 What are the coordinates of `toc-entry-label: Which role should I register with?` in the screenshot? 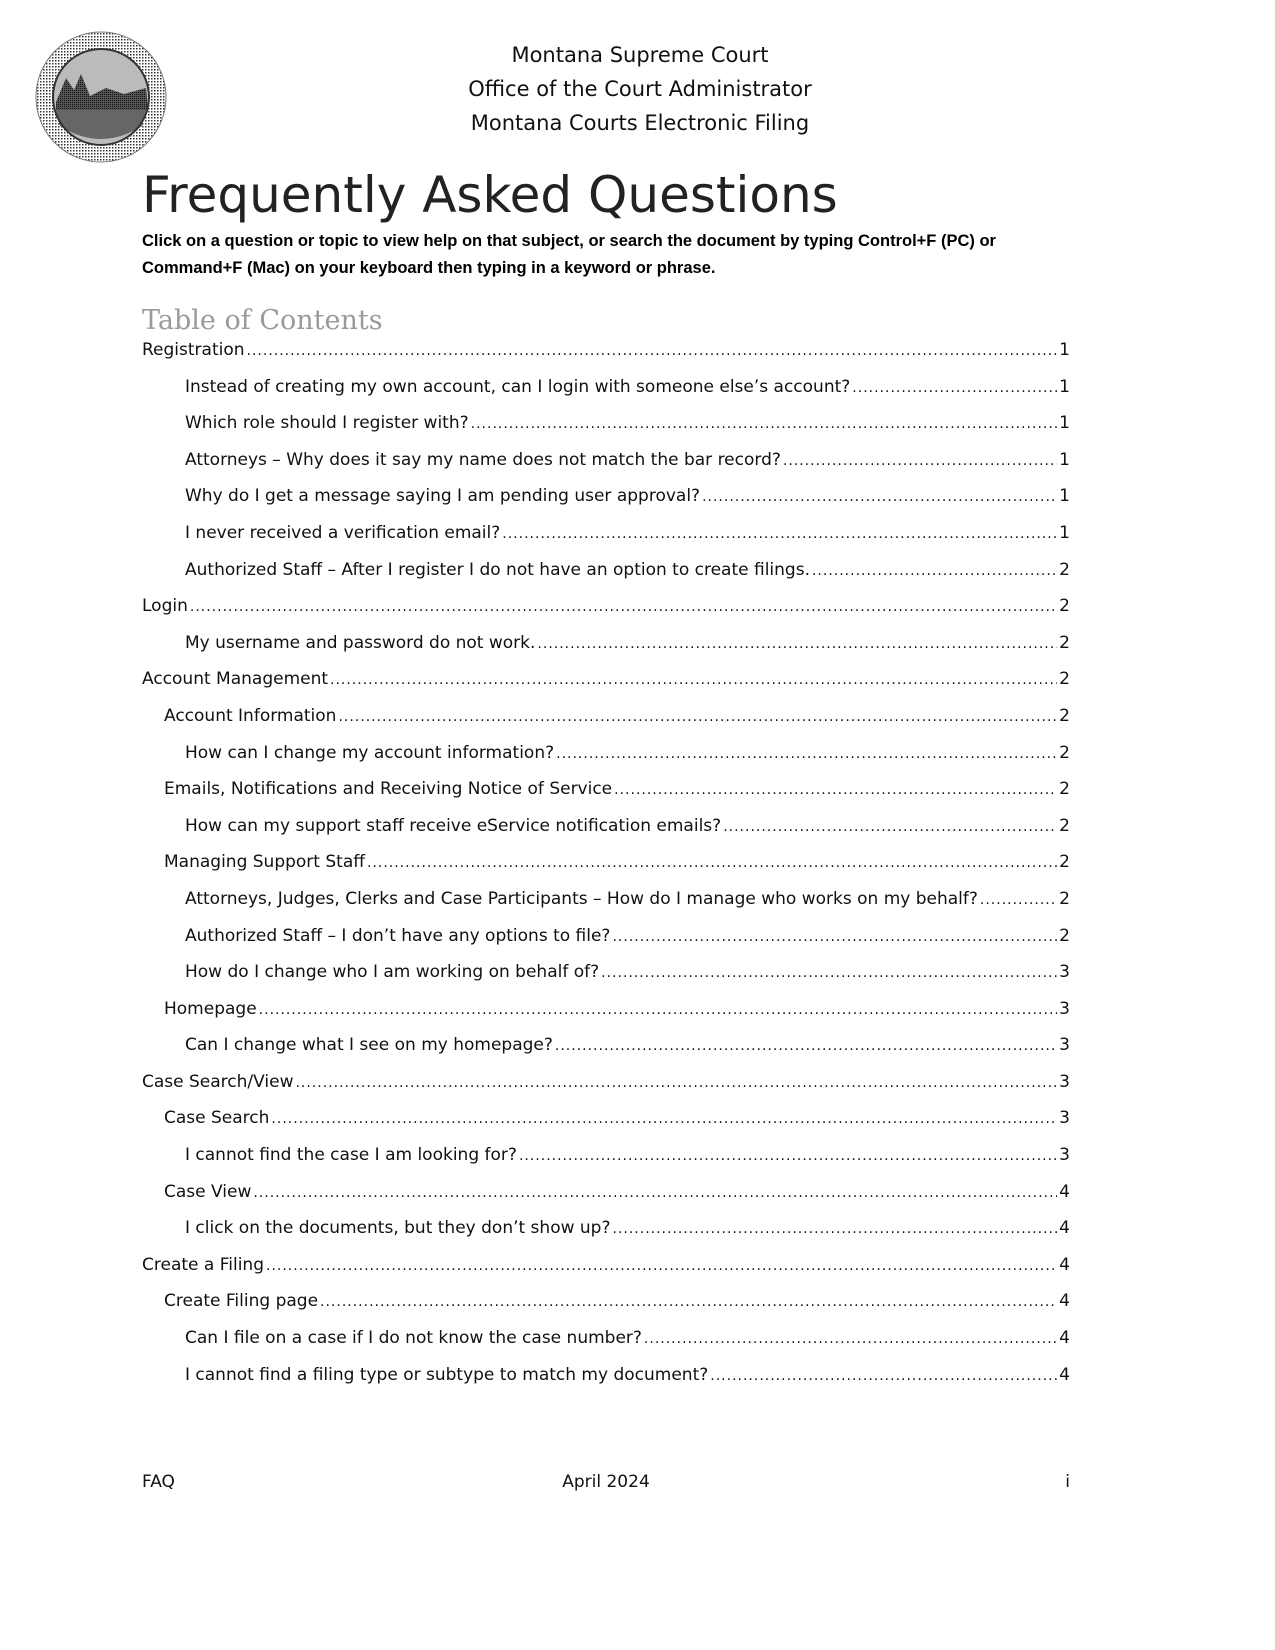 It's located at (327, 423).